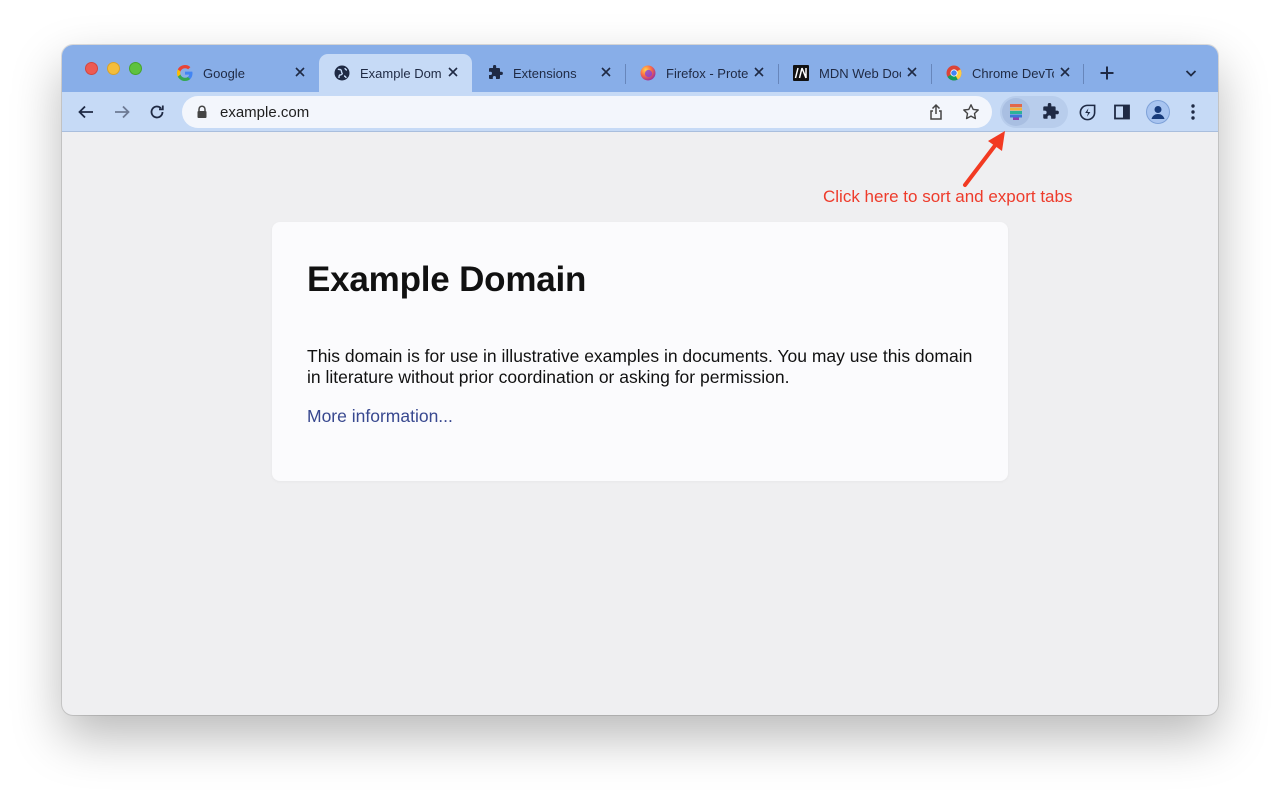  I want to click on back-arrow-icon, so click(85, 112).